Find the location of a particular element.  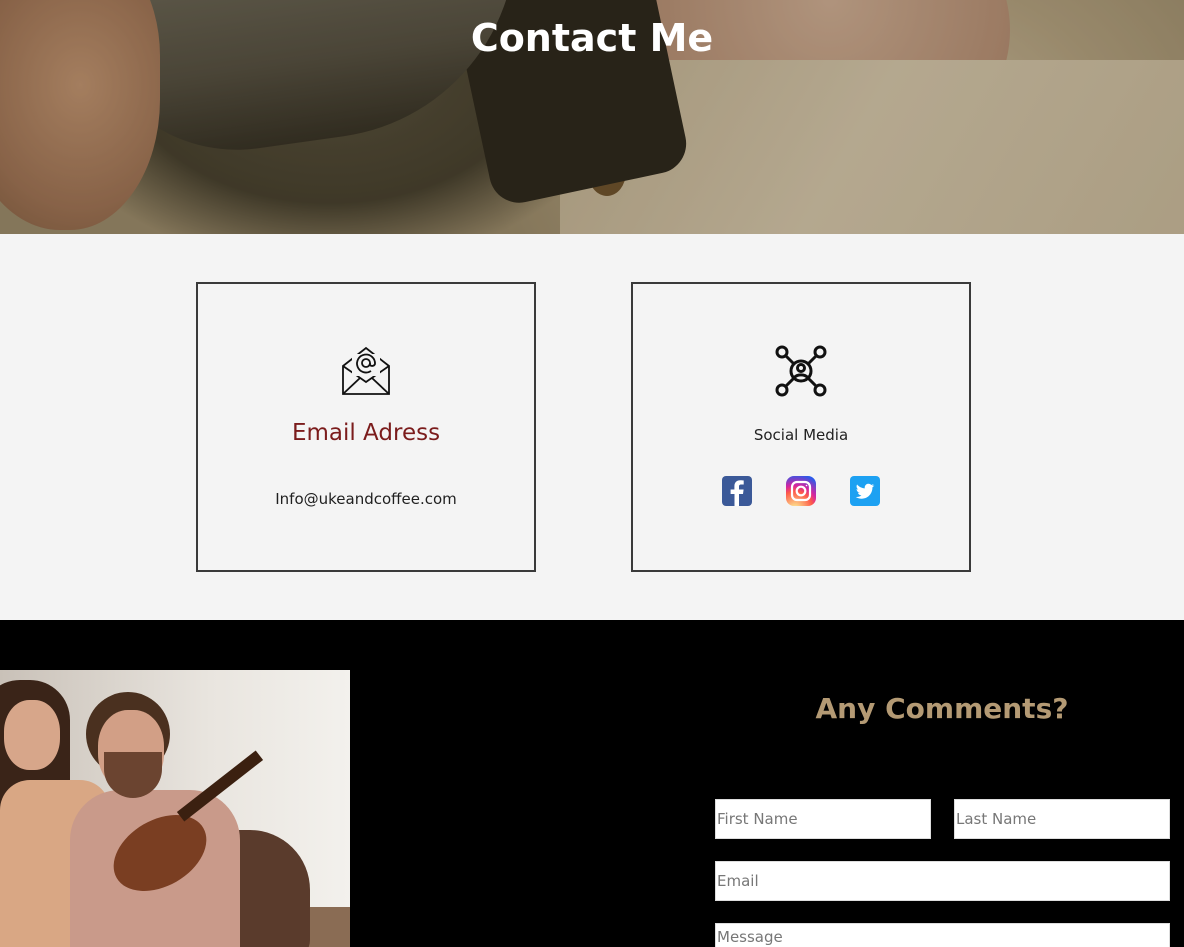

instagram-icon is located at coordinates (801, 491).